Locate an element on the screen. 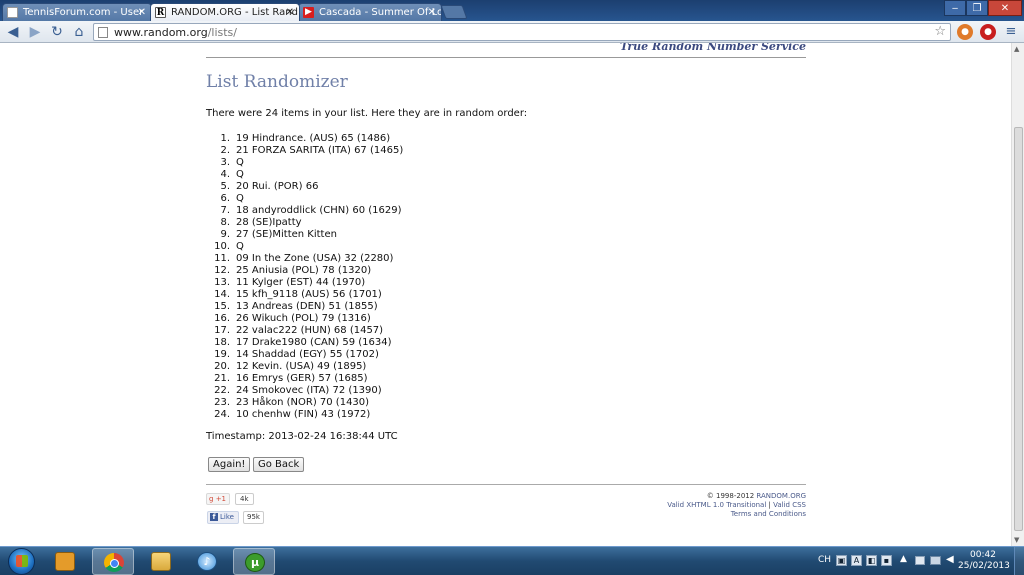 This screenshot has width=1024, height=575. show-desktop-button is located at coordinates (1019, 561).